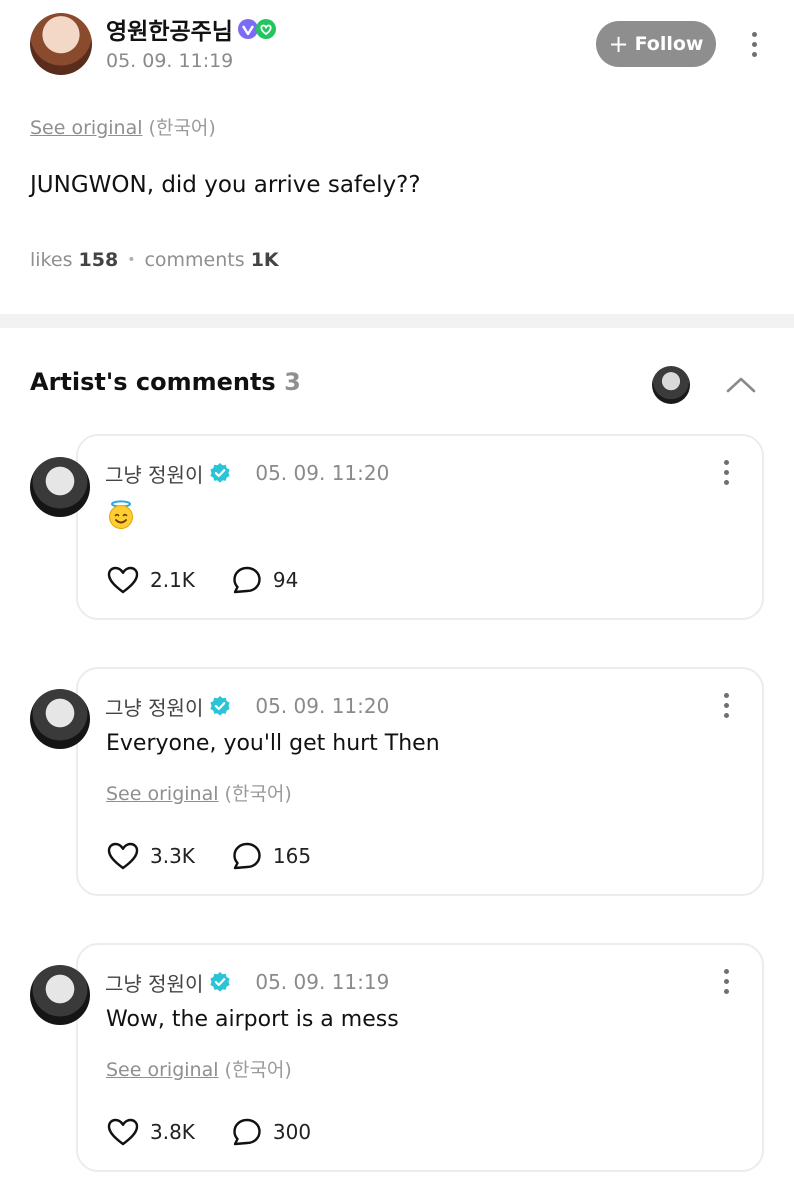  I want to click on likes-label: likes, so click(51, 260).